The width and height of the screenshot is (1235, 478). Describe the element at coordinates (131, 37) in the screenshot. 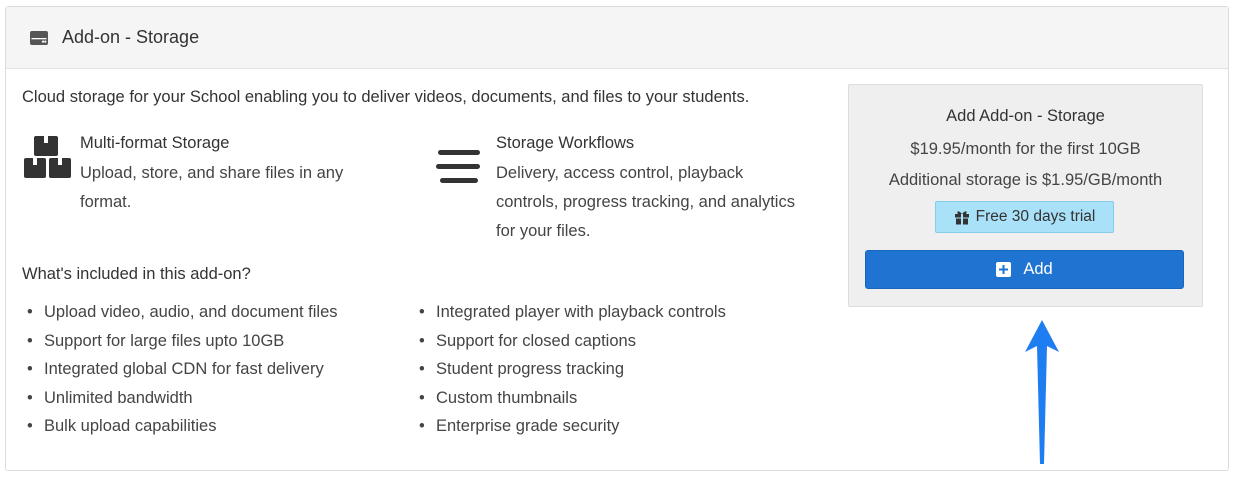

I see `panel-title: Add-on - Storage` at that location.